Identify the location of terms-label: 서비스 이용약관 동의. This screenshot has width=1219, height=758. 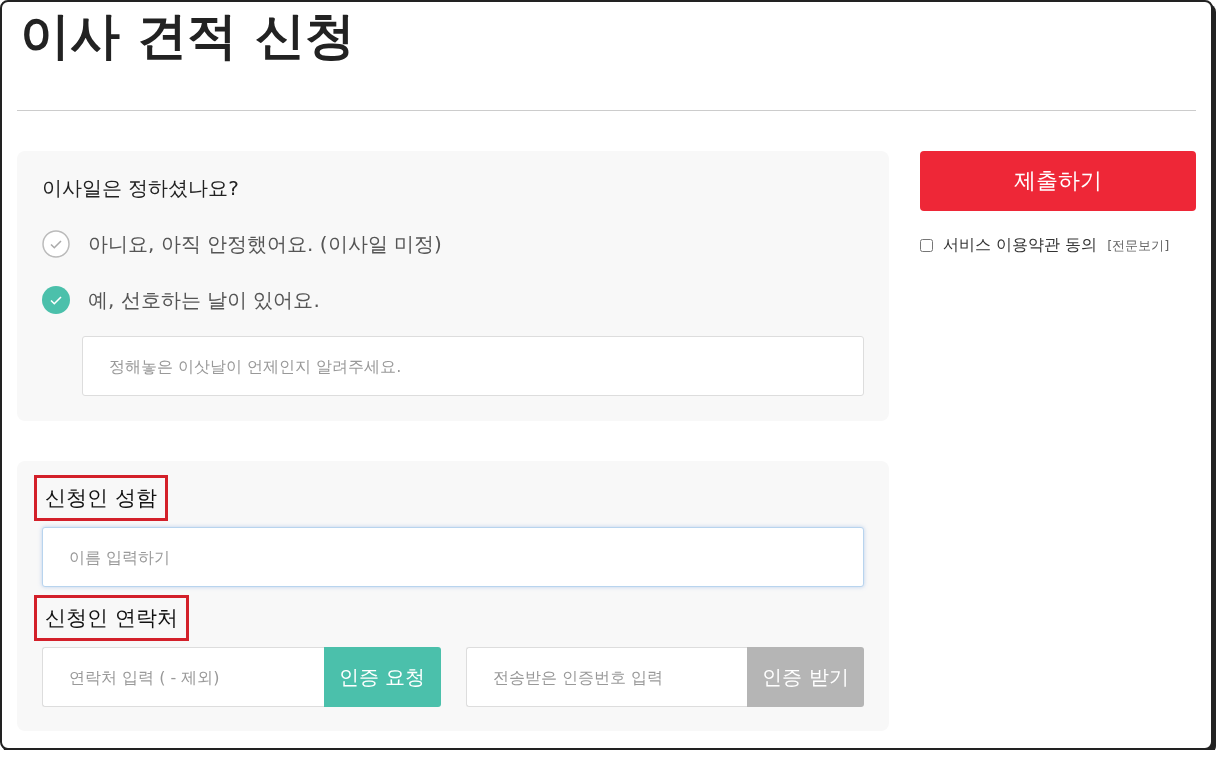
(1020, 245).